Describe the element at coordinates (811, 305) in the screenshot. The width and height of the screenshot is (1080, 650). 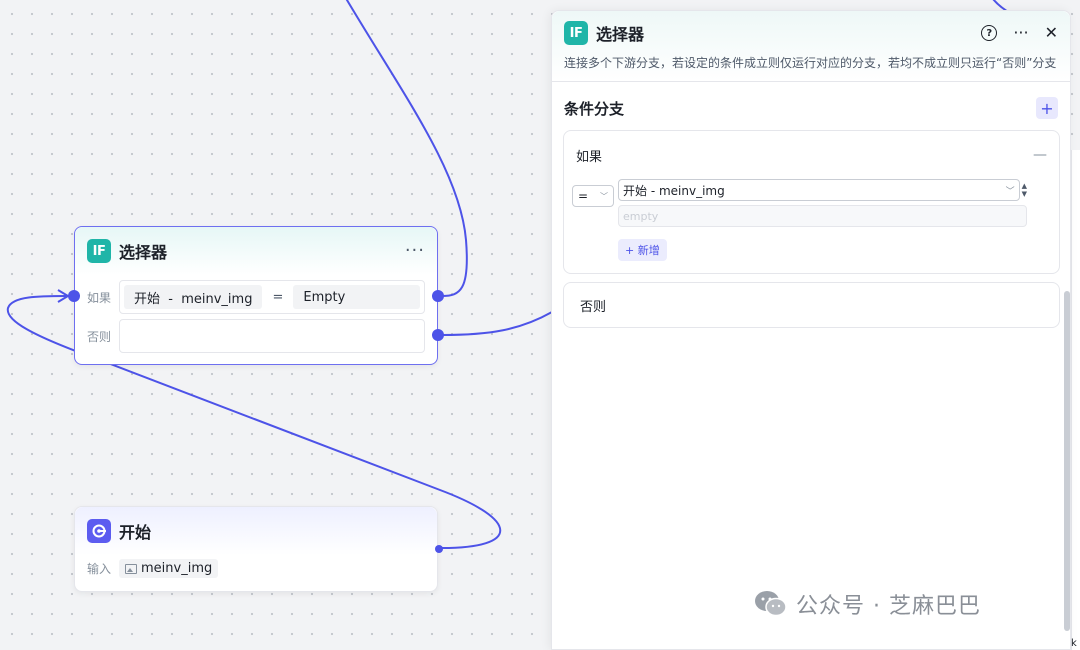
I see `else-branch-card: 否则` at that location.